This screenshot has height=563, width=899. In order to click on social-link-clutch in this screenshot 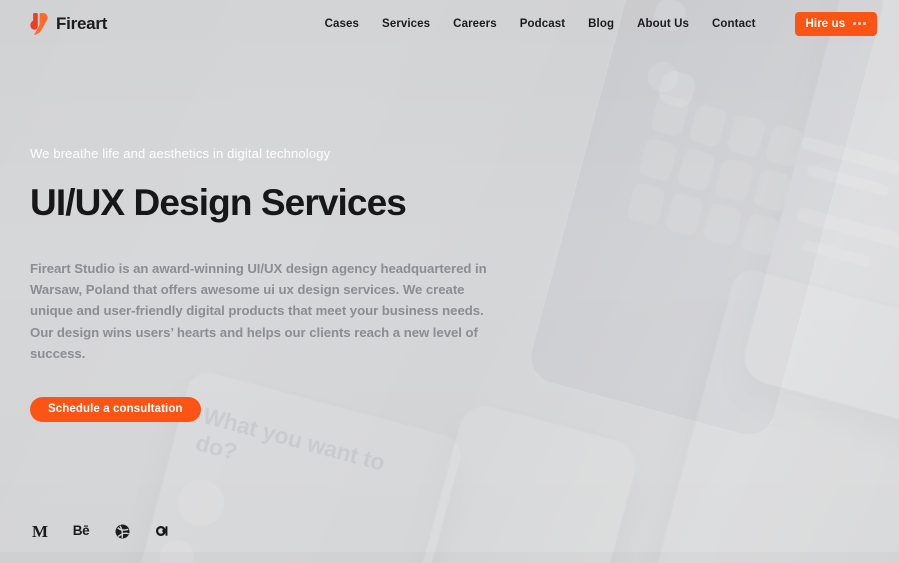, I will do `click(163, 531)`.